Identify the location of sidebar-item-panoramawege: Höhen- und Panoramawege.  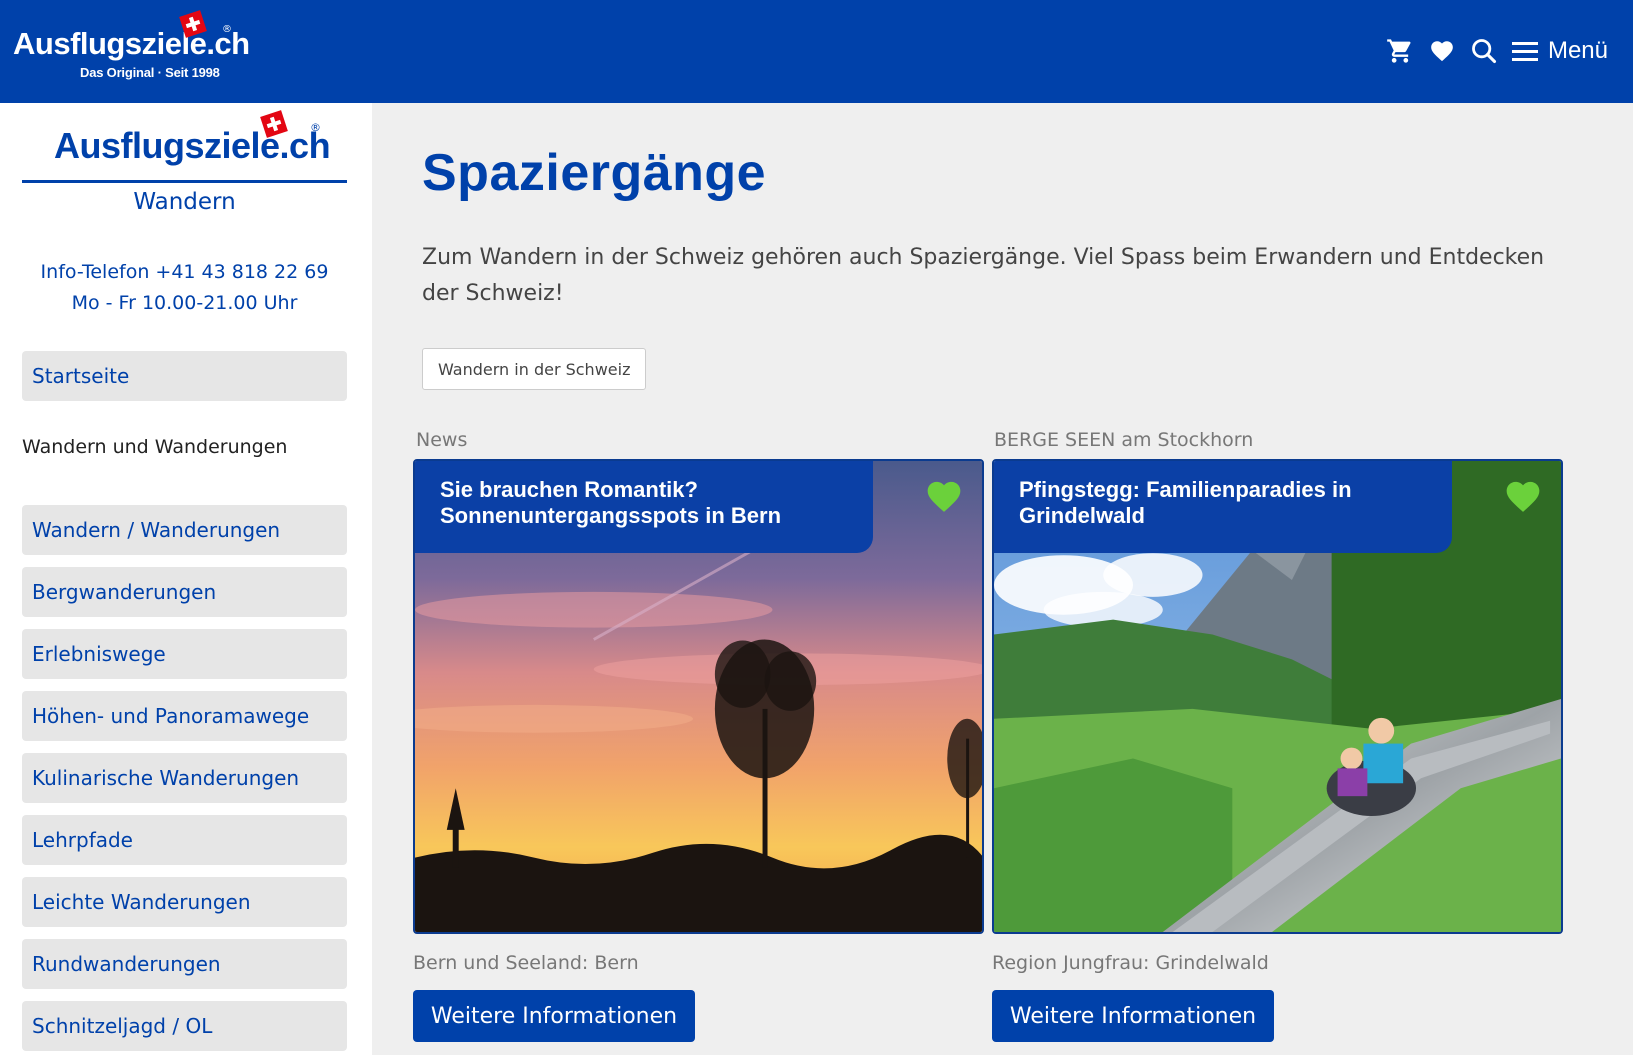
(184, 716).